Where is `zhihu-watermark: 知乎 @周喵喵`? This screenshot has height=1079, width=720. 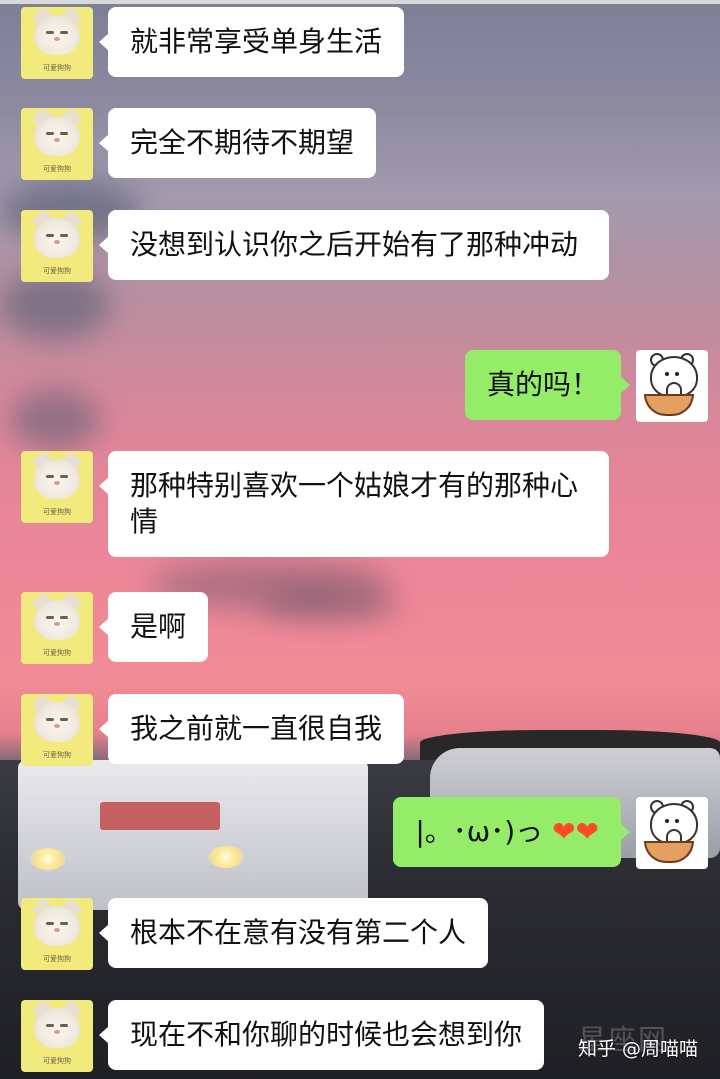
zhihu-watermark: 知乎 @周喵喵 is located at coordinates (637, 1049).